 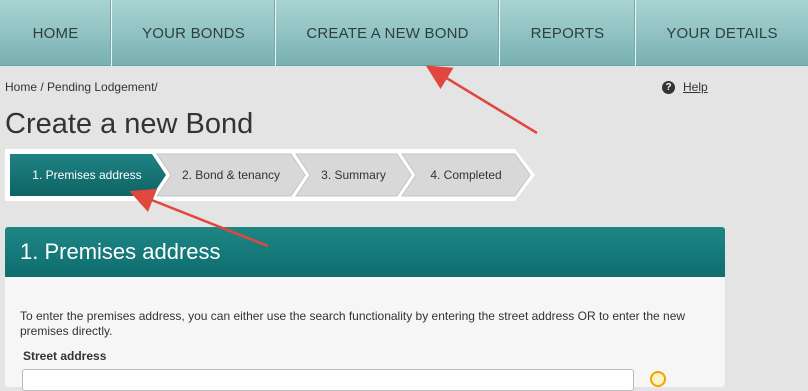 What do you see at coordinates (365, 252) in the screenshot?
I see `panel-title: 1. Premises address` at bounding box center [365, 252].